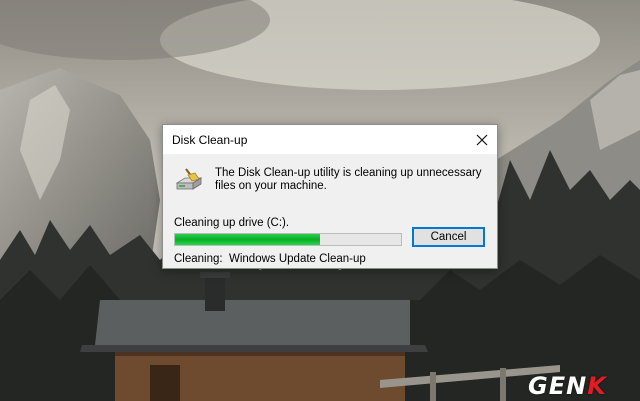 Image resolution: width=640 pixels, height=401 pixels. Describe the element at coordinates (330, 139) in the screenshot. I see `dialog-titlebar: Disk Clean-up` at that location.